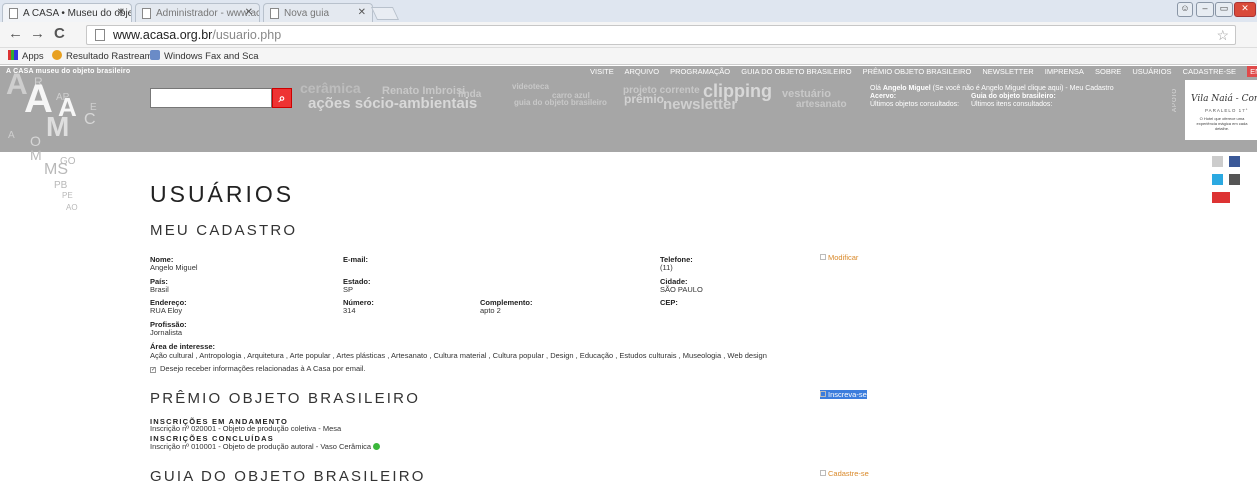  What do you see at coordinates (1222, 35) in the screenshot?
I see `bookmark-star-icon: ☆` at bounding box center [1222, 35].